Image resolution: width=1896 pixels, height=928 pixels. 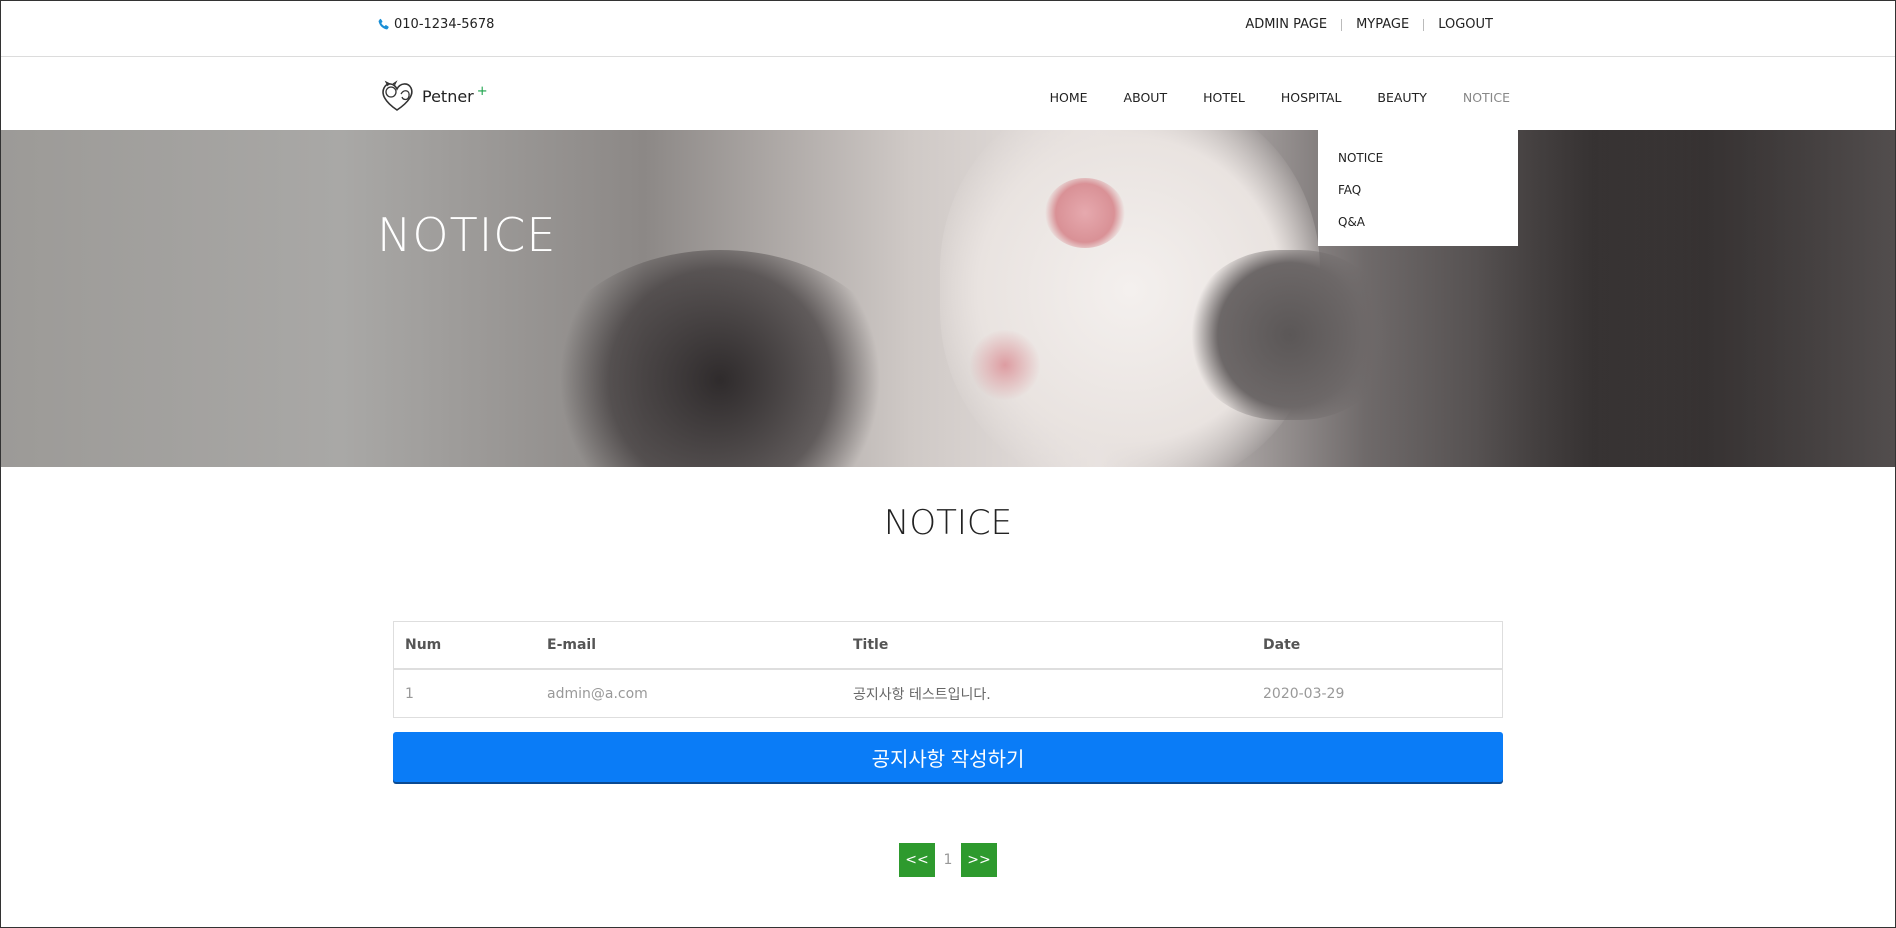 I want to click on column-header-date: Date, so click(x=1377, y=646).